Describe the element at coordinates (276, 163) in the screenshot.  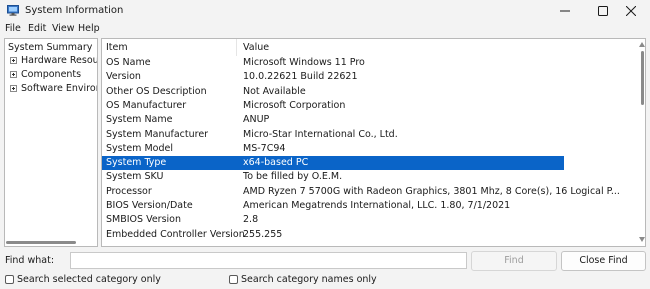
I see `row-value: x64-based PC` at that location.